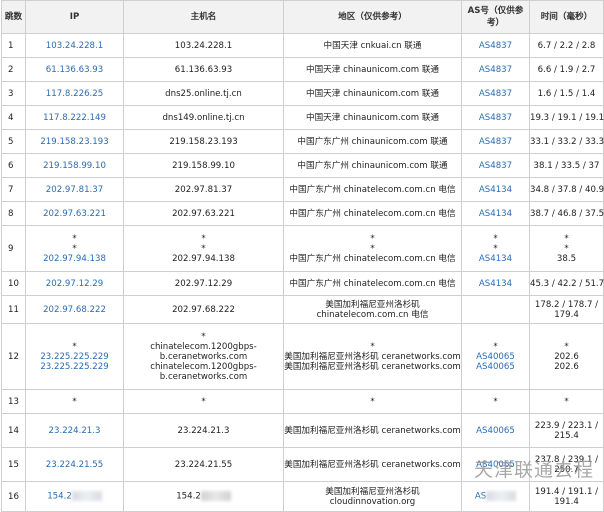 This screenshot has width=604, height=512. I want to click on host-text: 23.224.21.55, so click(203, 464).